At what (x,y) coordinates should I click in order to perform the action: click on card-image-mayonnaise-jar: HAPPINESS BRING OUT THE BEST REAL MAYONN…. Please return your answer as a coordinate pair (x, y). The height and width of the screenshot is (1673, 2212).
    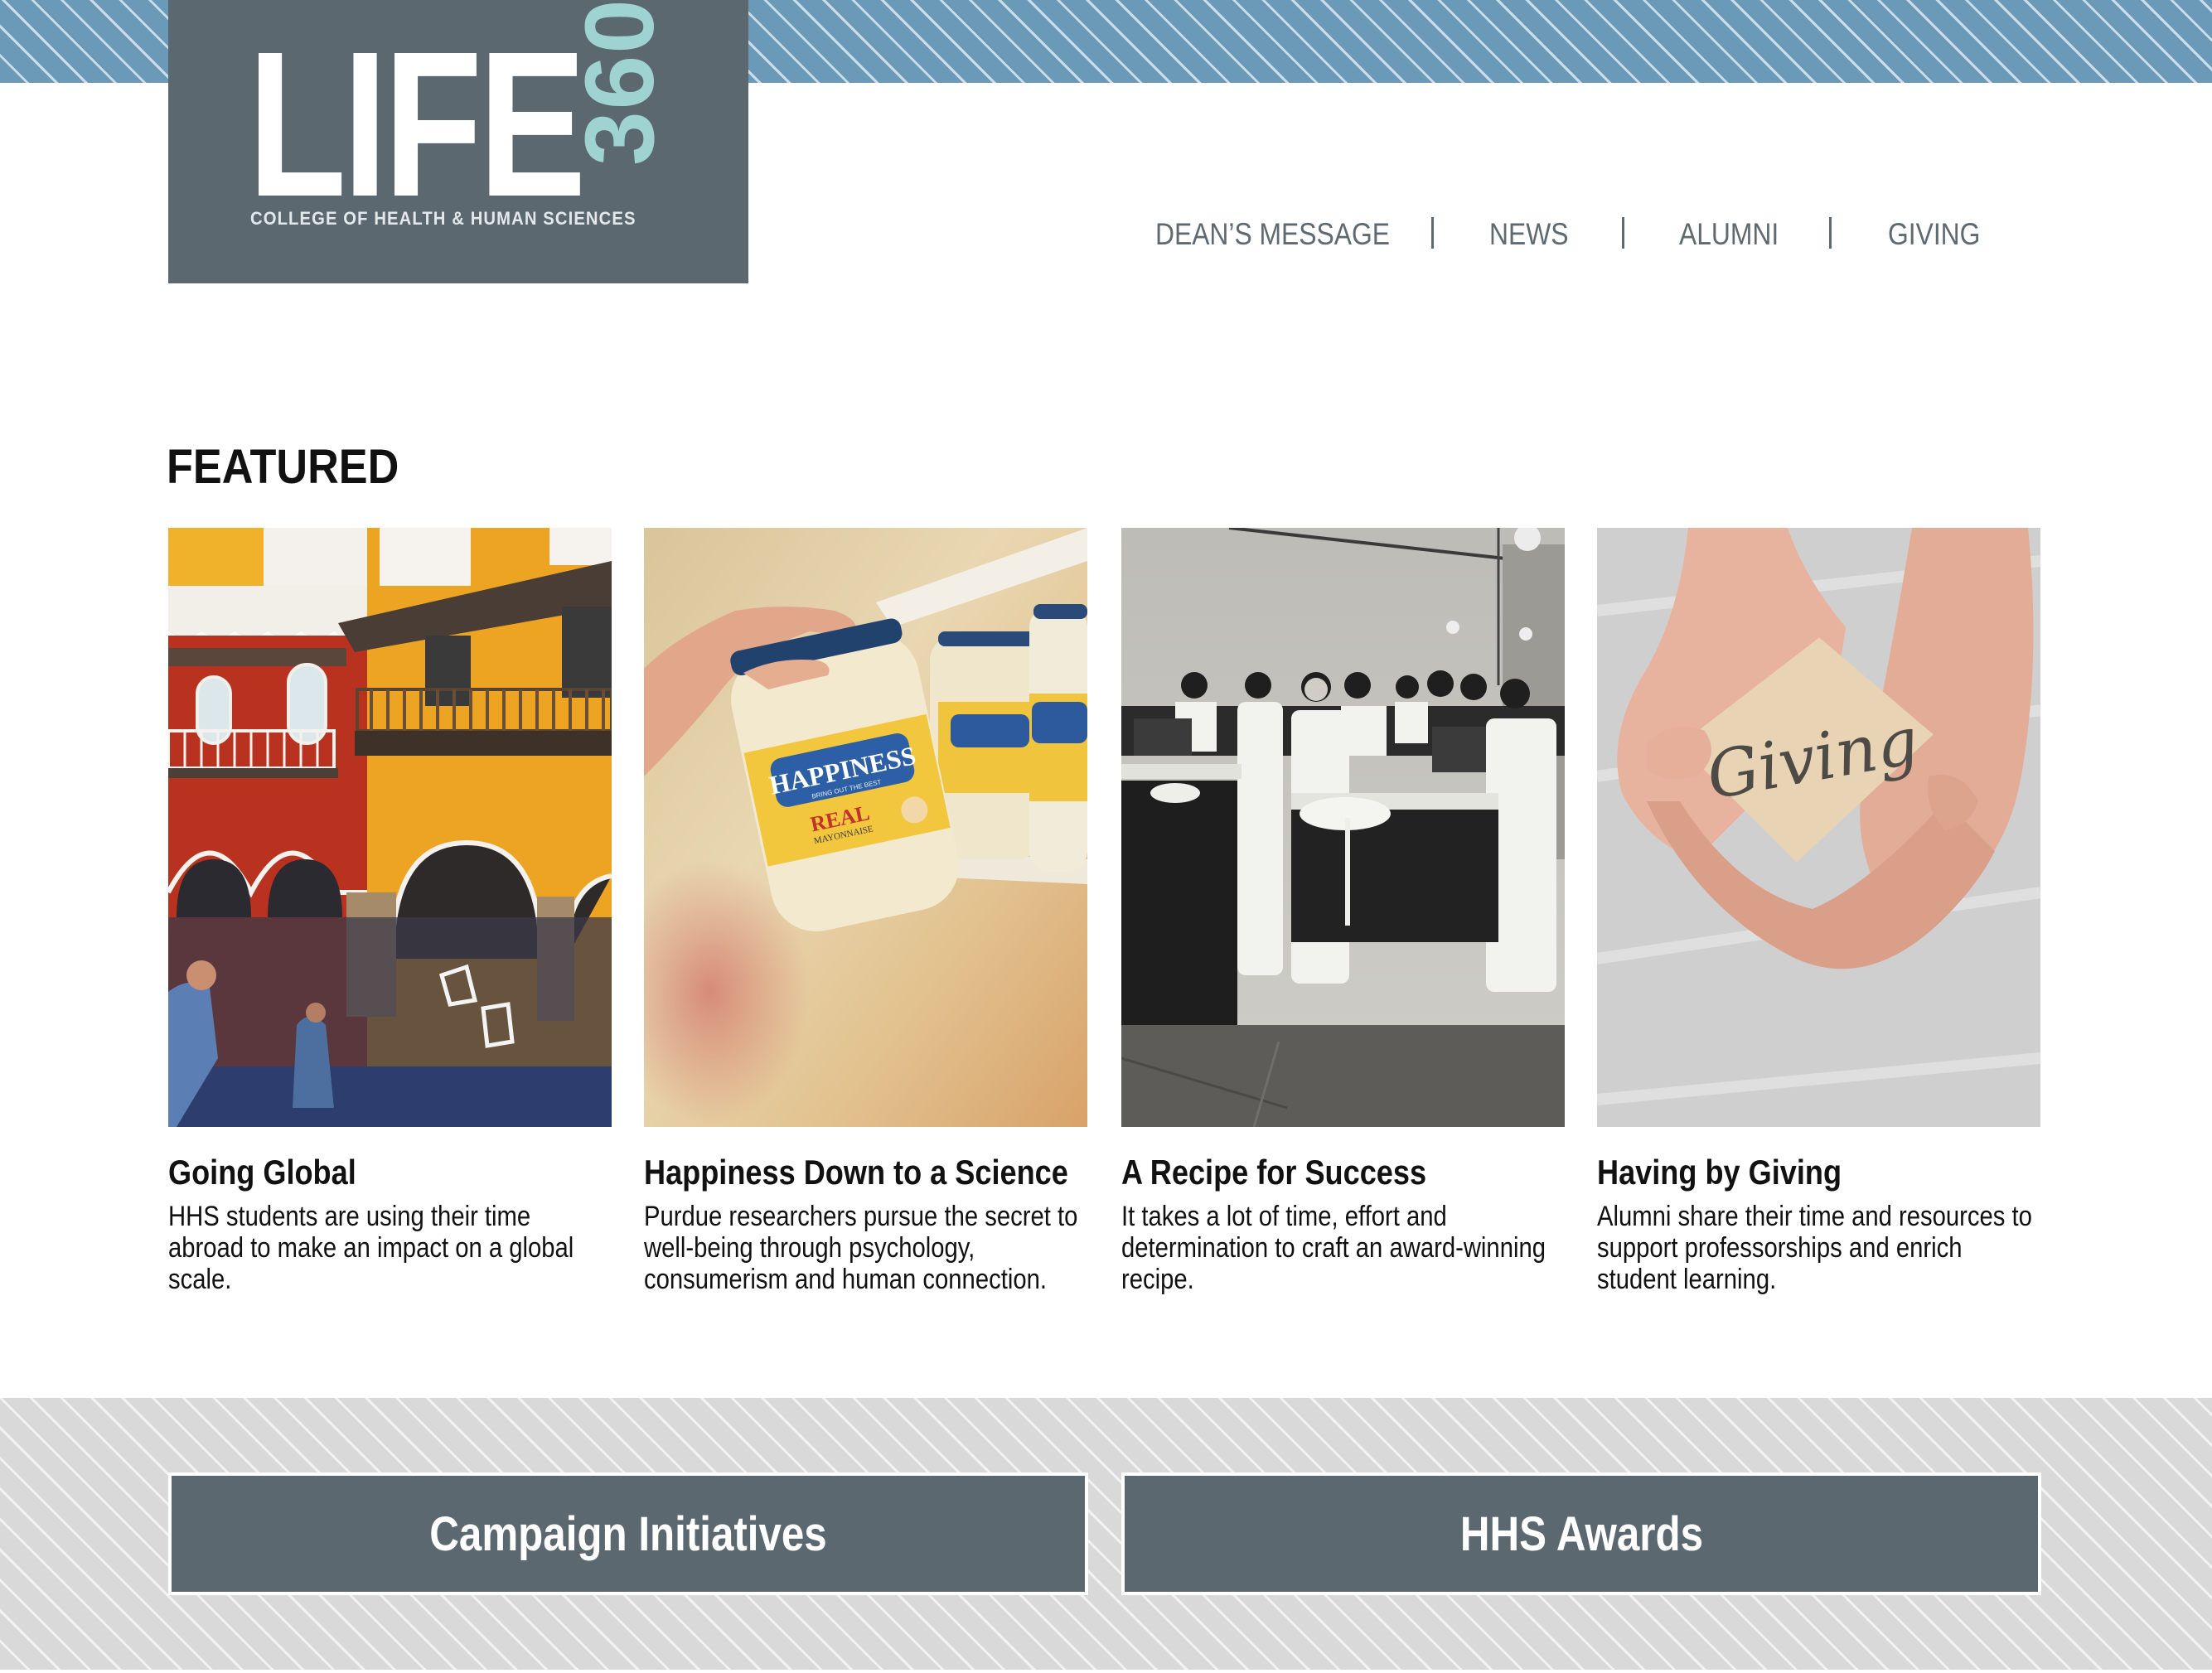
    Looking at the image, I should click on (865, 827).